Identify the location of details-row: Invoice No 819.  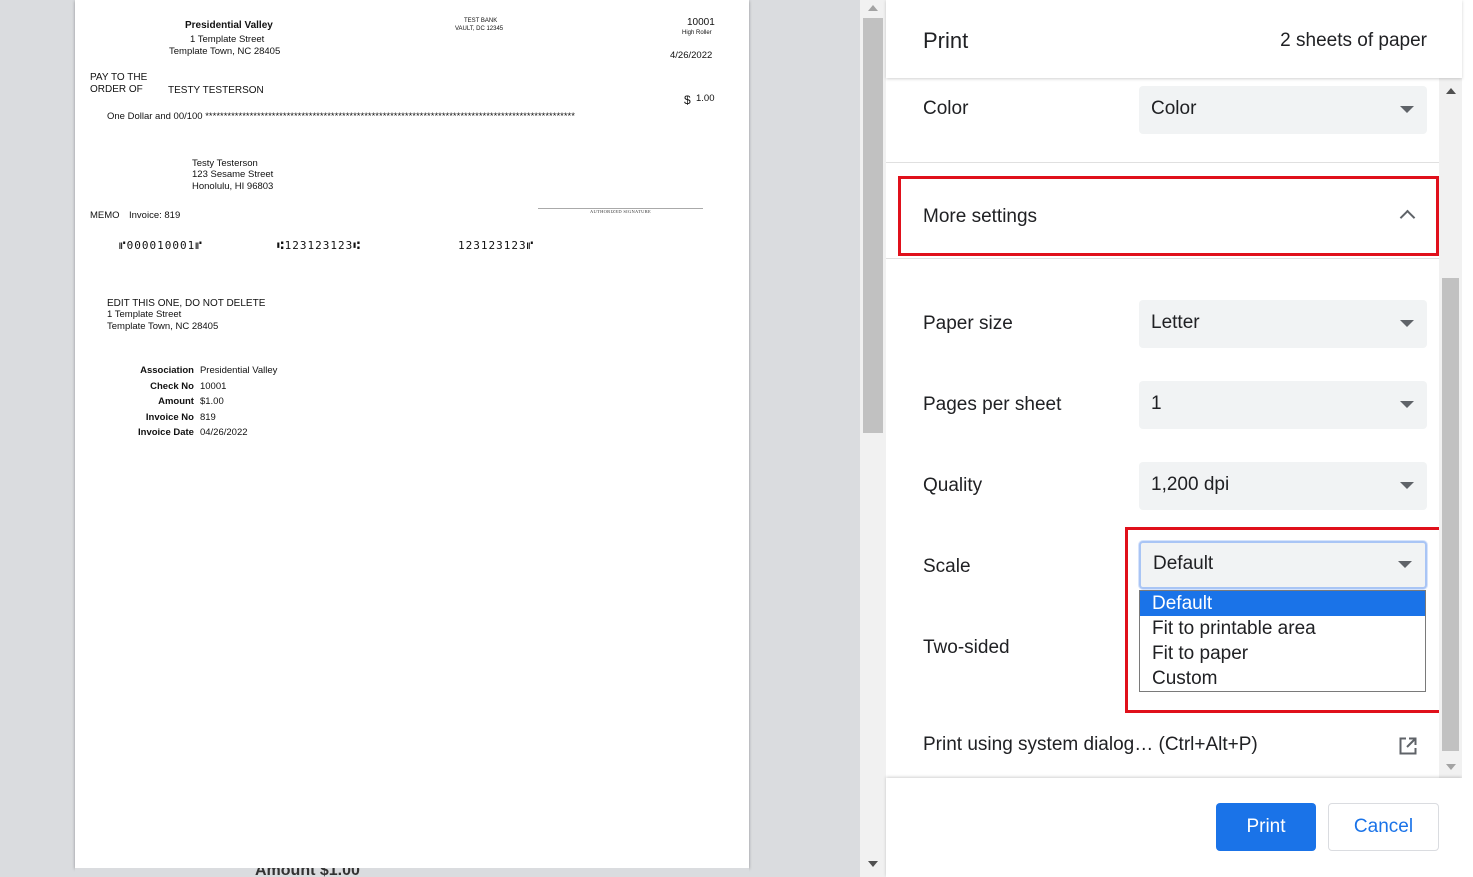
(207, 418).